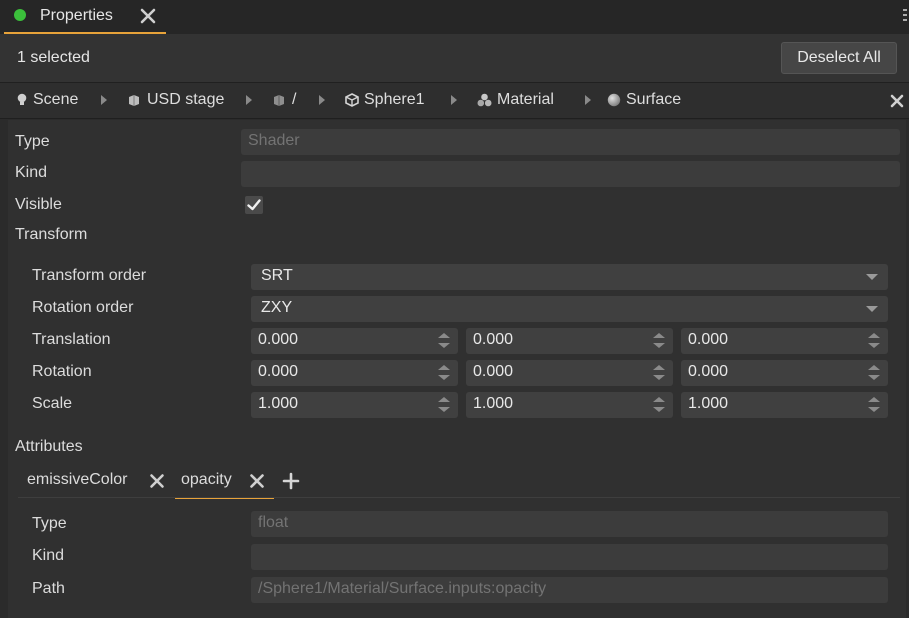 Image resolution: width=909 pixels, height=618 pixels. I want to click on properties-tab-title: Properties, so click(76, 15).